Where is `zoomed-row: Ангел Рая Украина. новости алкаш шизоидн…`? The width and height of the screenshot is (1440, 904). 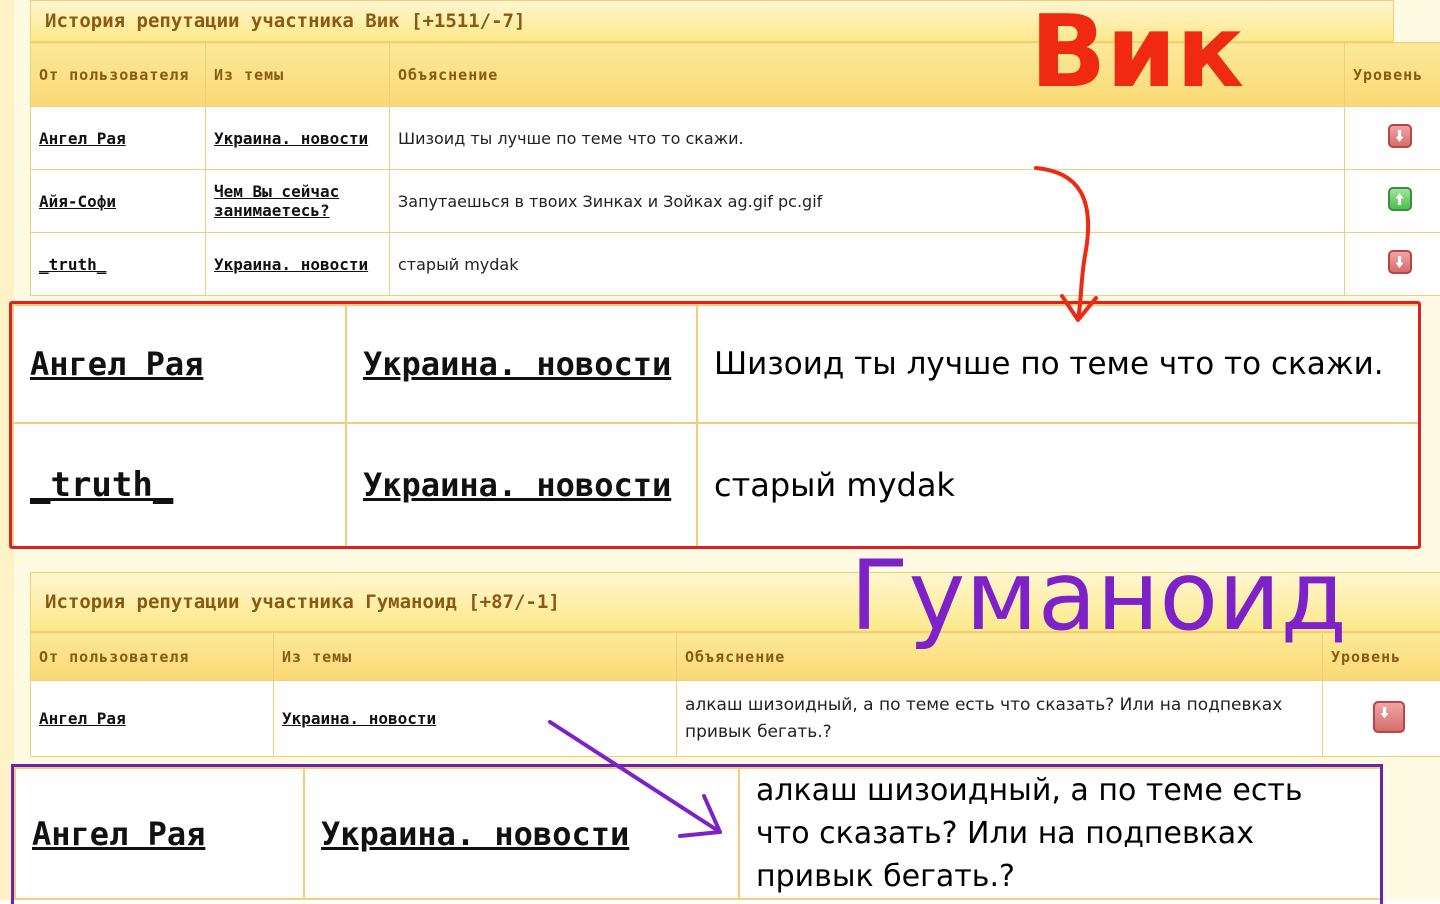 zoomed-row: Ангел Рая Украина. новости алкаш шизоидн… is located at coordinates (698, 833).